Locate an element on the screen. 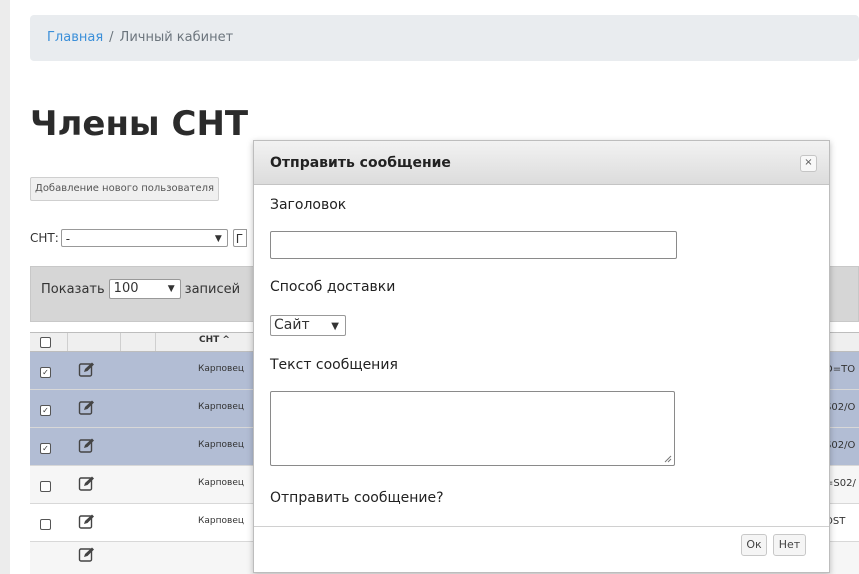  resize-grip-icon is located at coordinates (668, 459).